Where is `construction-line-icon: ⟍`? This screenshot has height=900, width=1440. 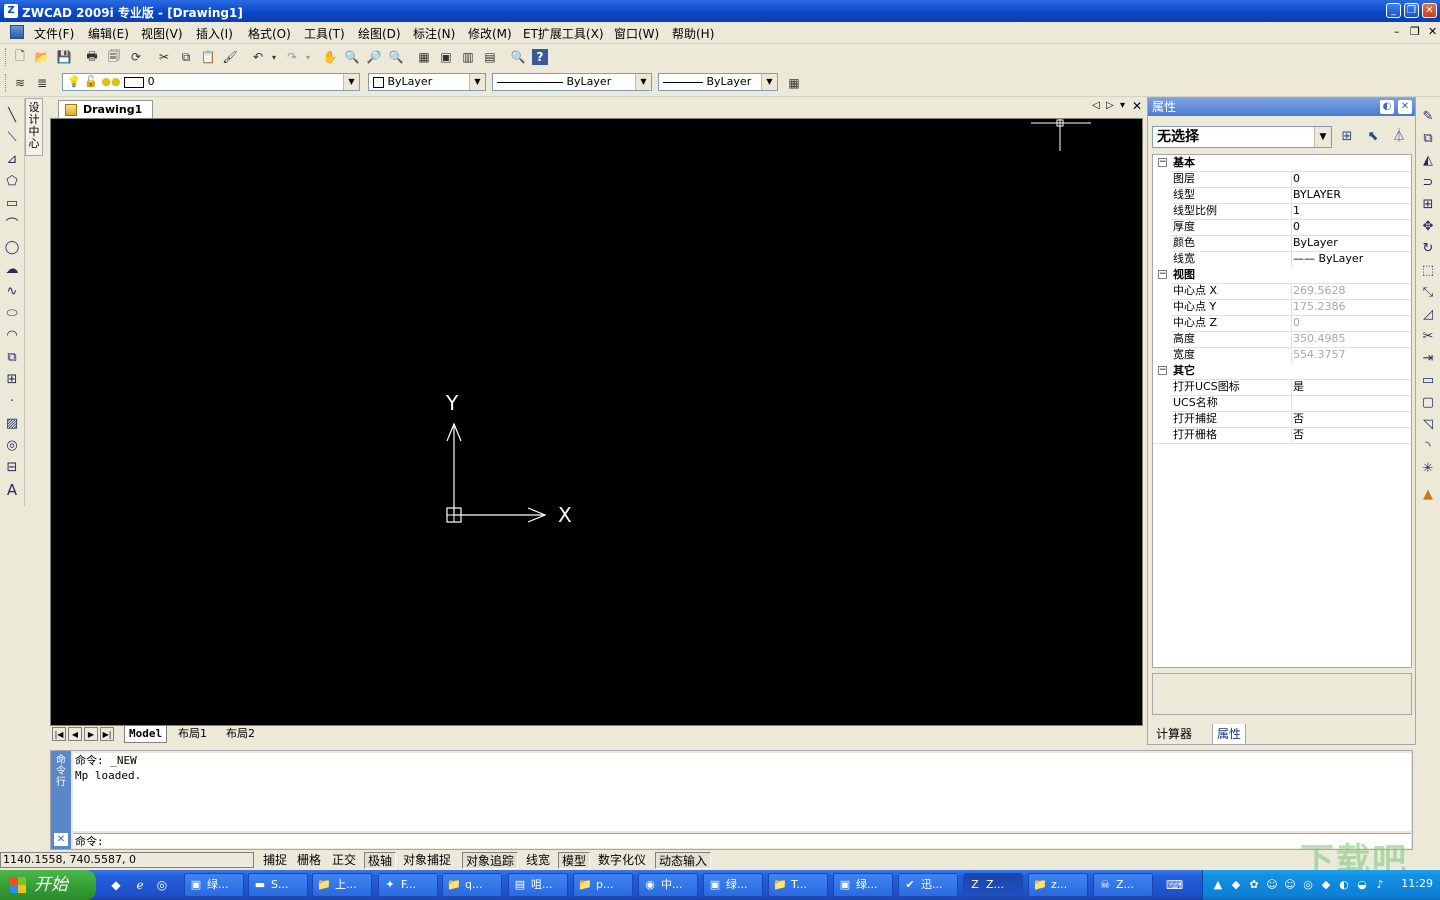 construction-line-icon: ⟍ is located at coordinates (12, 138).